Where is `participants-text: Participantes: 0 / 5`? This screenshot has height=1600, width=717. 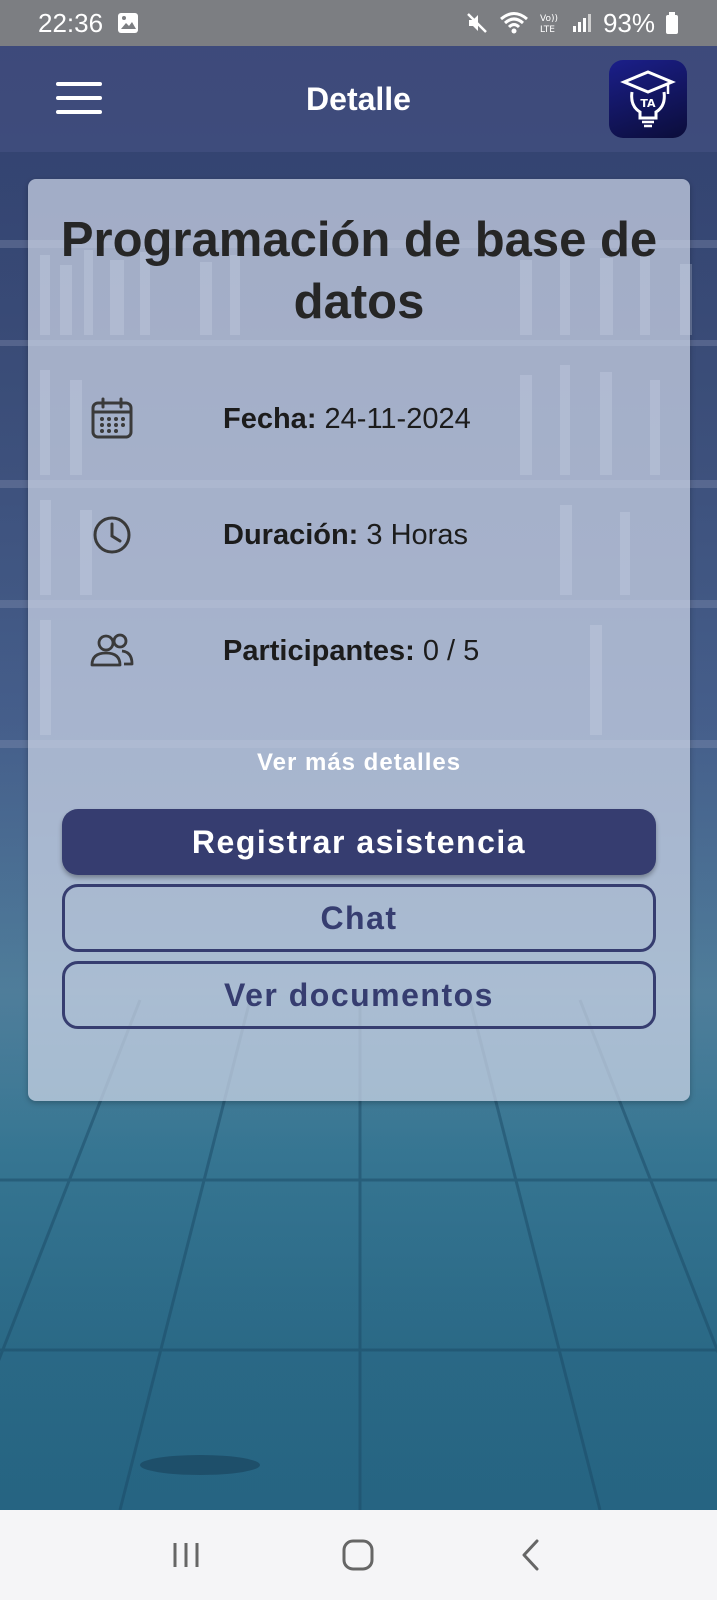 participants-text: Participantes: 0 / 5 is located at coordinates (351, 651).